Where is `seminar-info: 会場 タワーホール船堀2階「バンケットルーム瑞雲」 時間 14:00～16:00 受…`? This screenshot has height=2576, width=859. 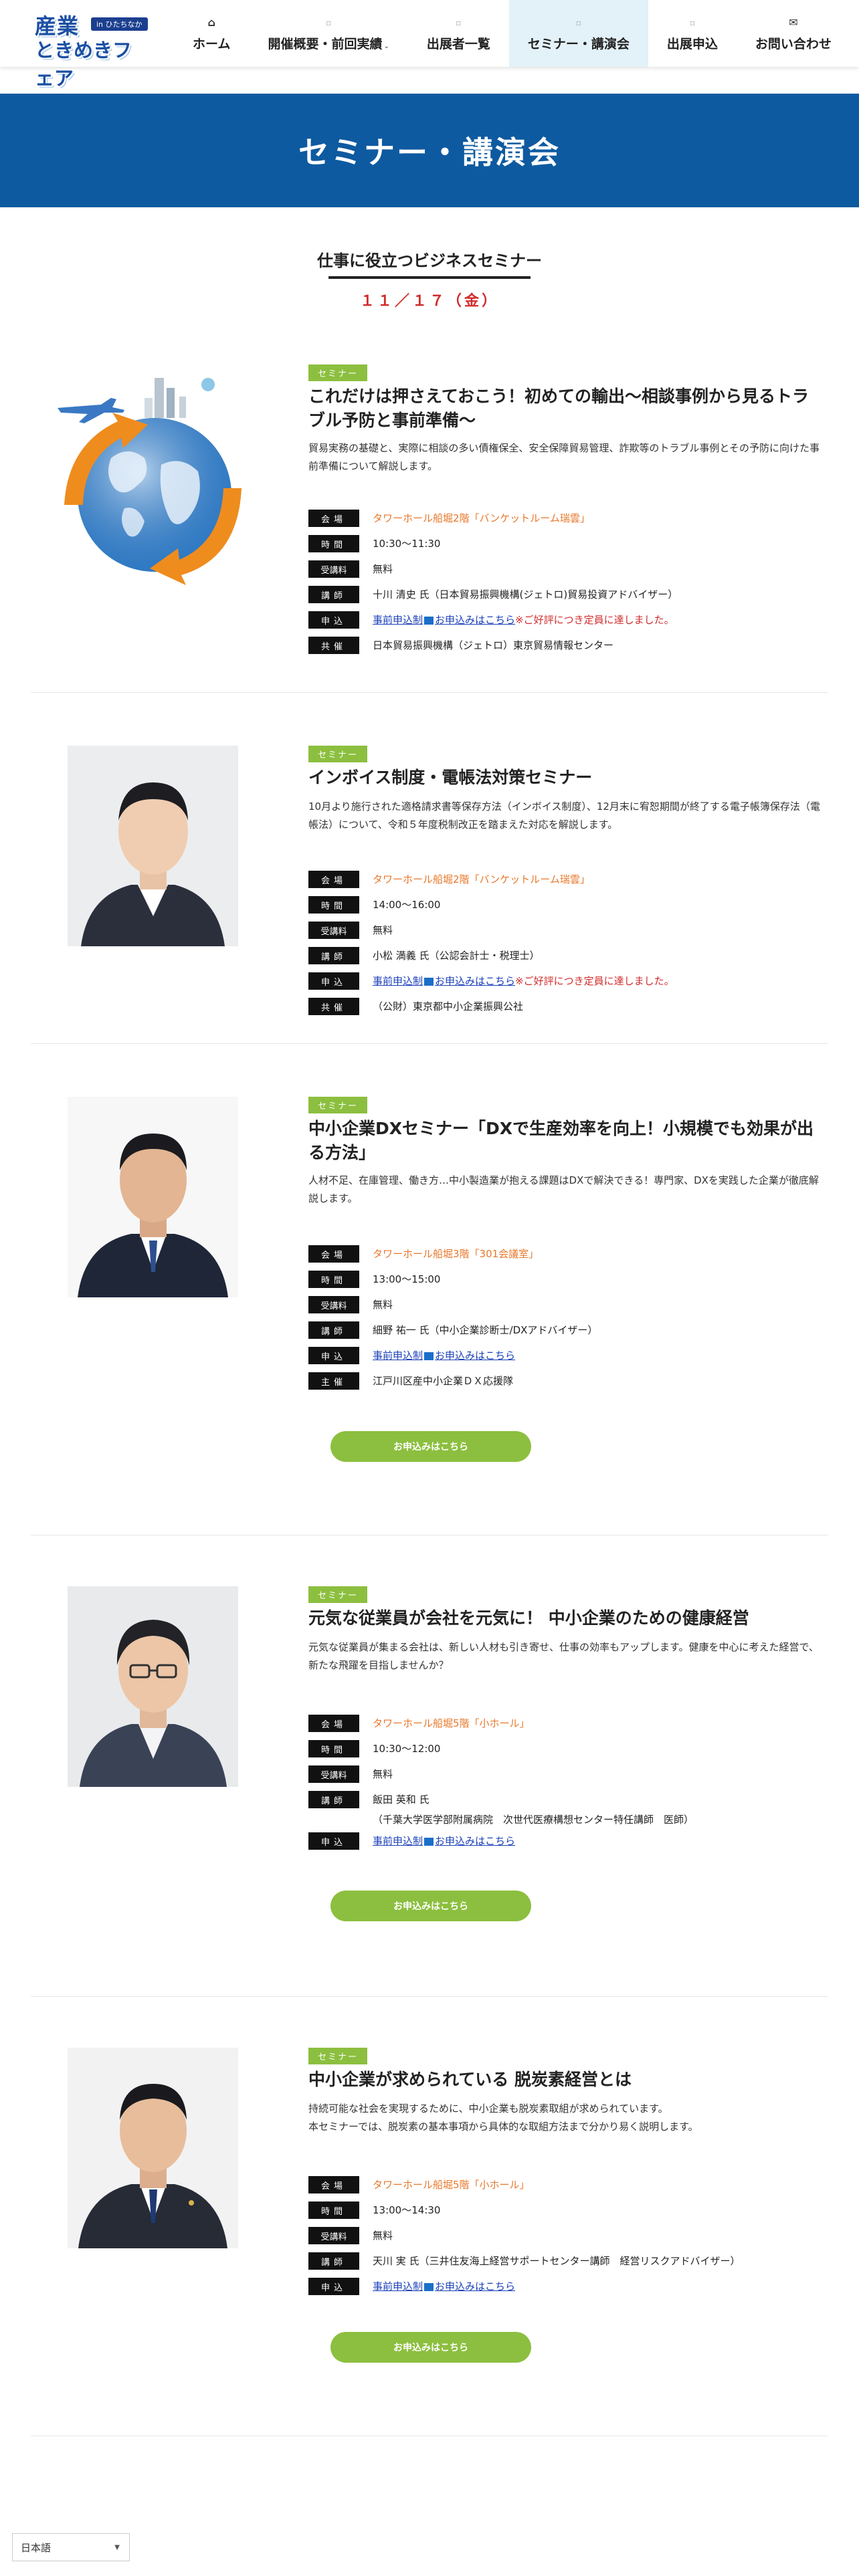
seminar-info: 会場 タワーホール船堀2階「バンケットルーム瑞雲」 時間 14:00～16:00 受… is located at coordinates (566, 945).